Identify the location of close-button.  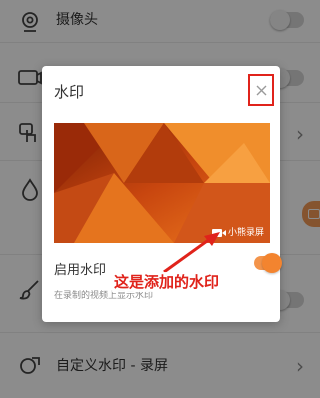
(261, 90).